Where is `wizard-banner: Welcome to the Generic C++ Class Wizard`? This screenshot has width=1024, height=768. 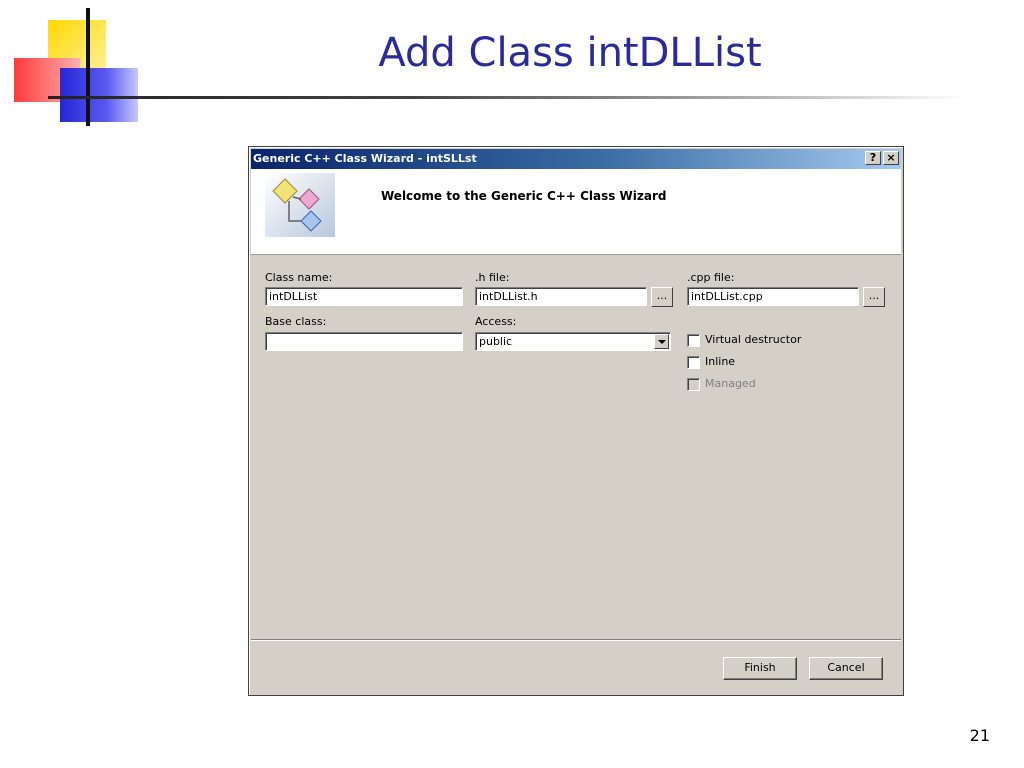 wizard-banner: Welcome to the Generic C++ Class Wizard is located at coordinates (576, 212).